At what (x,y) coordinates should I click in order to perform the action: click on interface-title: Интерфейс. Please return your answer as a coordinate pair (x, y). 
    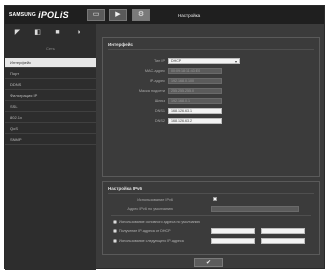
    Looking at the image, I should click on (121, 44).